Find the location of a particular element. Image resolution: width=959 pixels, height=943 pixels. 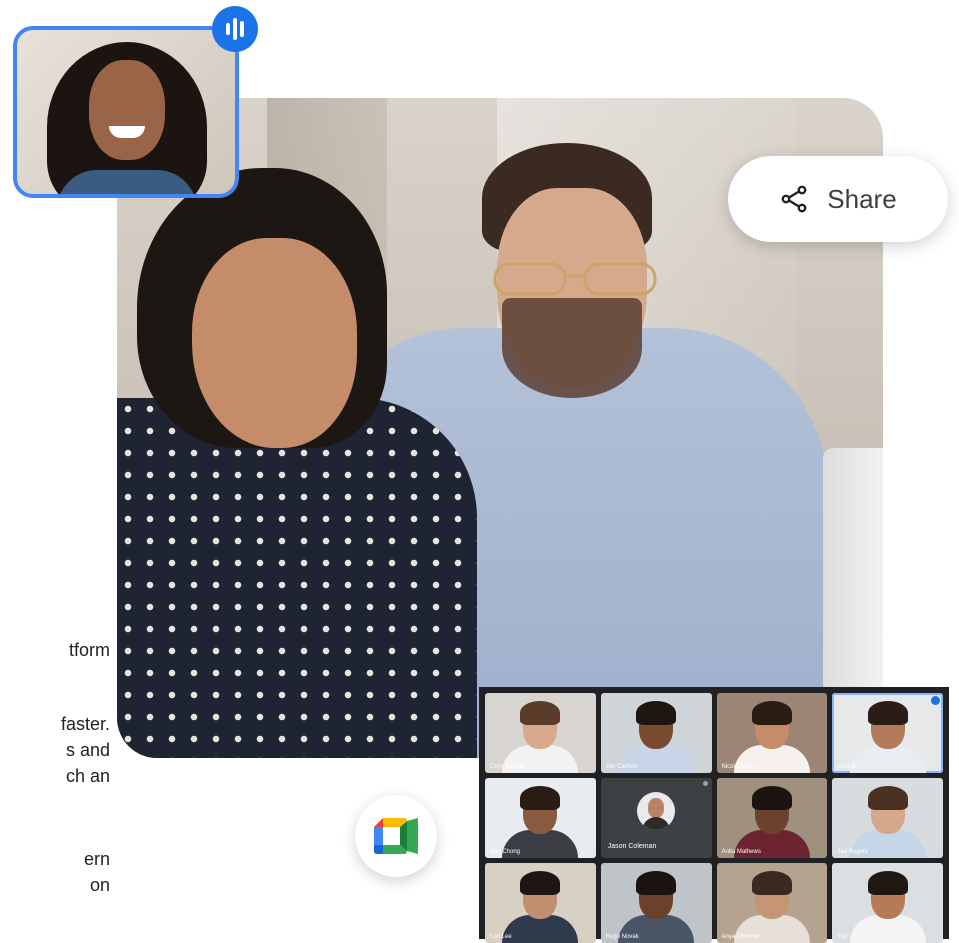

man-beard is located at coordinates (572, 348).